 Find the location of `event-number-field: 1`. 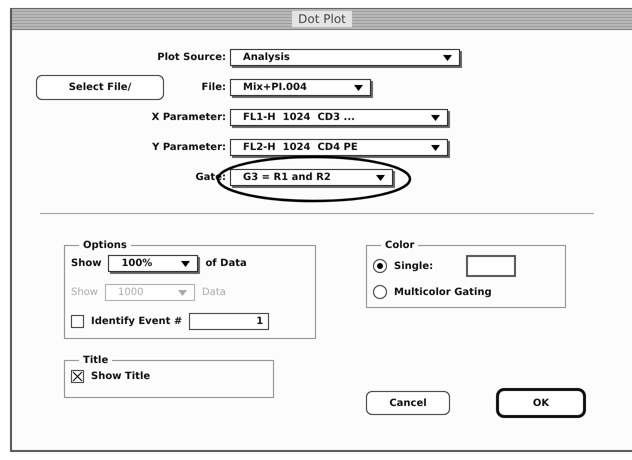

event-number-field: 1 is located at coordinates (229, 321).